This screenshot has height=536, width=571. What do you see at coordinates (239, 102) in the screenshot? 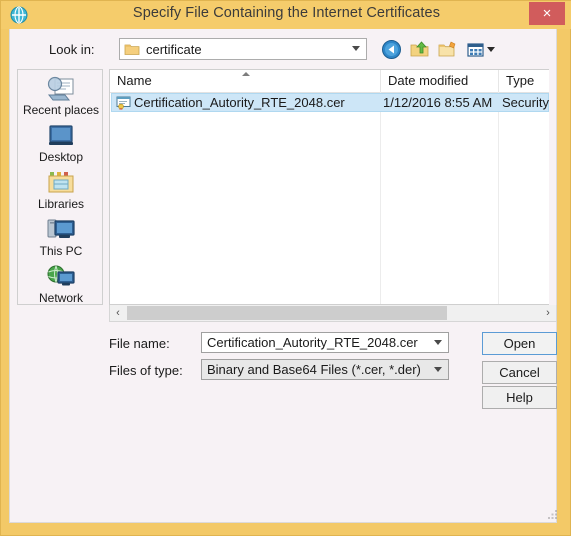
I see `file-name-cell: Certification_Autority_RTE_2048.cer` at bounding box center [239, 102].